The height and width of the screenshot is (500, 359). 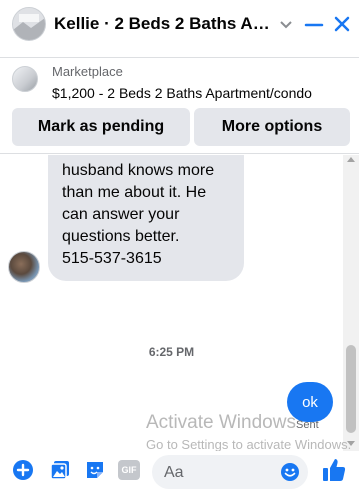 I want to click on sticker-icon, so click(x=95, y=470).